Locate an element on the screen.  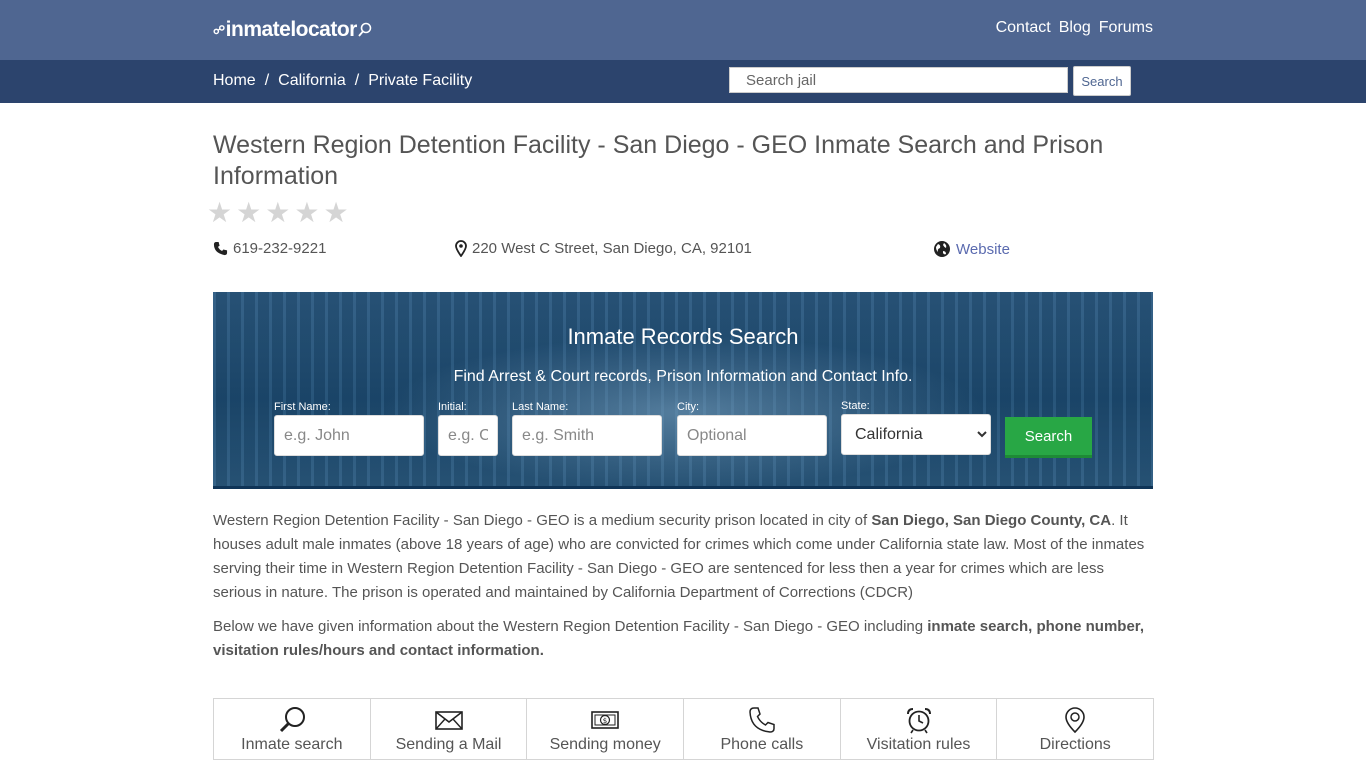
tile-inmate-search: Inmate search is located at coordinates (292, 729).